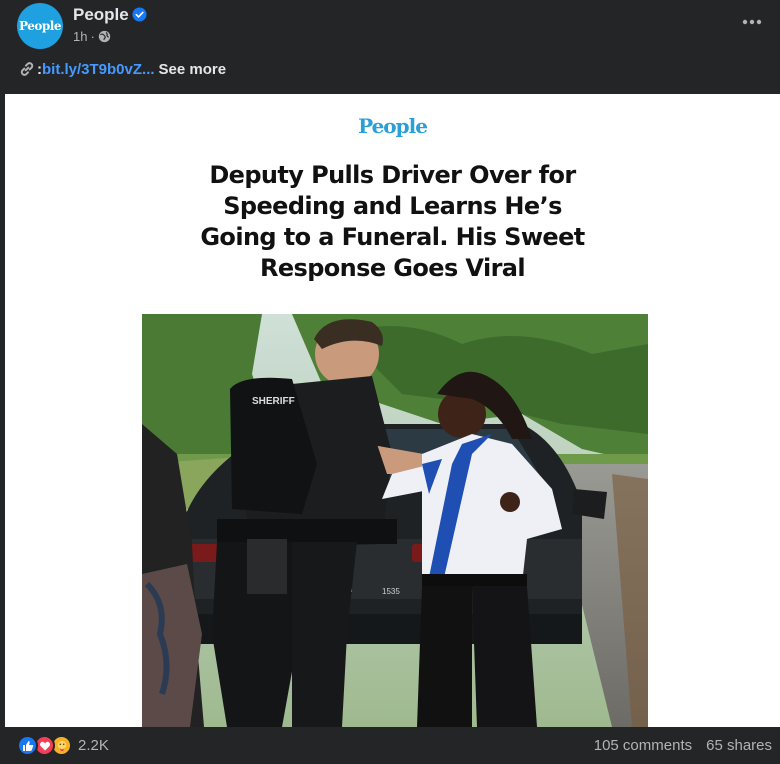  I want to click on like-icon, so click(27, 745).